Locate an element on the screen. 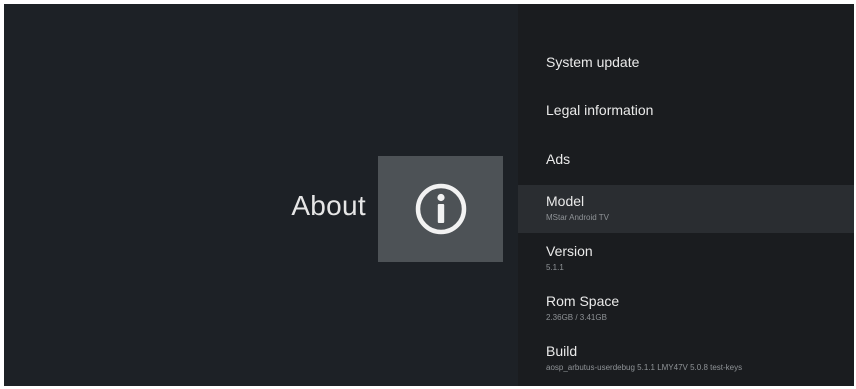 Image resolution: width=856 pixels, height=389 pixels. menu-item-legal-information: Legal information is located at coordinates (686, 111).